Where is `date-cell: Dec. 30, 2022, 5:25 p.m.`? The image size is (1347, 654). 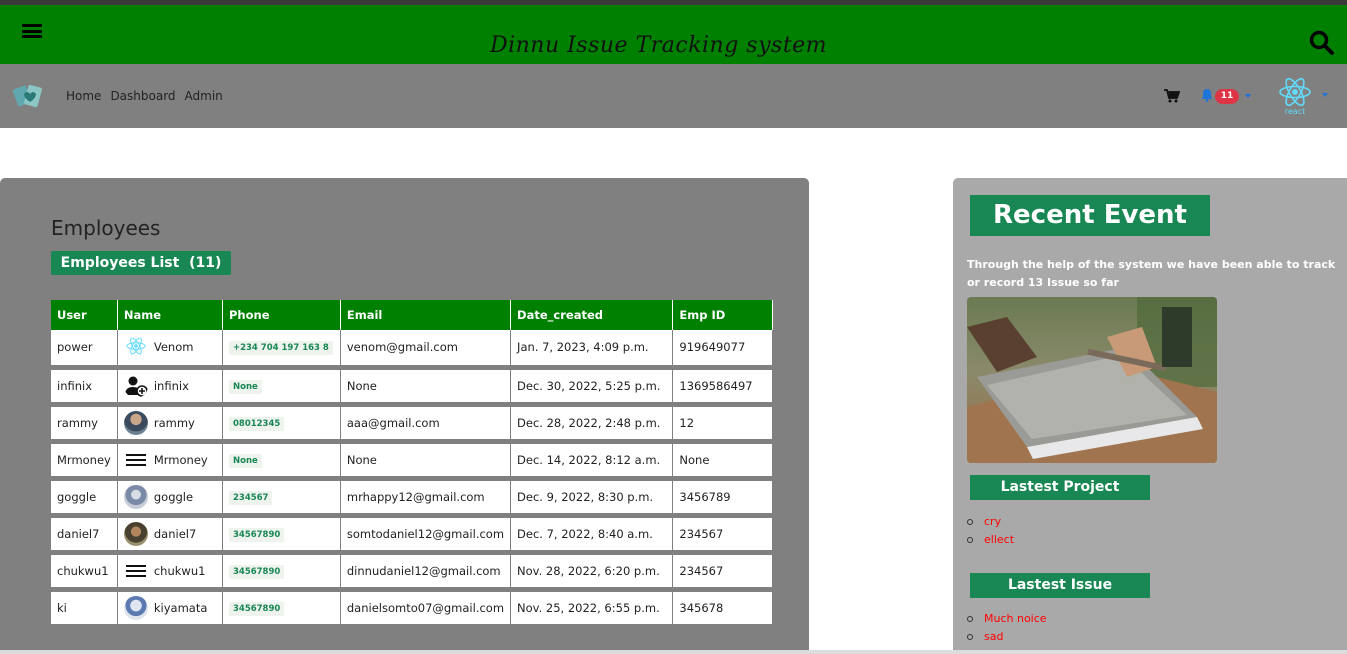
date-cell: Dec. 30, 2022, 5:25 p.m. is located at coordinates (592, 387).